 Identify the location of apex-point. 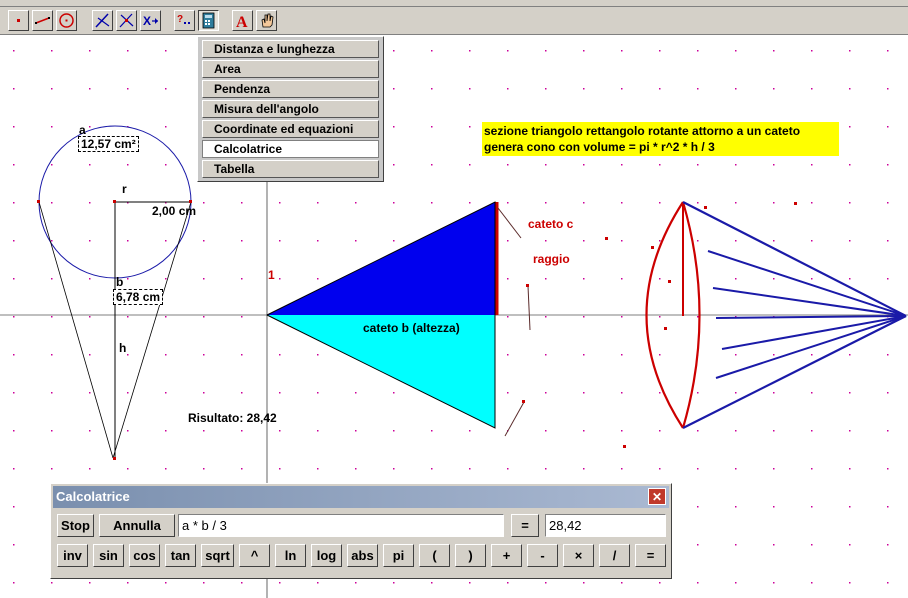
(114, 458).